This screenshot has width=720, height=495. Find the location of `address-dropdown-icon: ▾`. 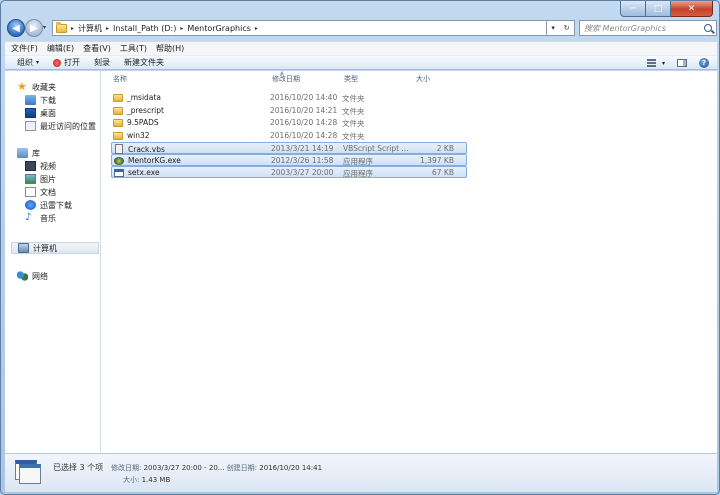

address-dropdown-icon: ▾ is located at coordinates (553, 28).